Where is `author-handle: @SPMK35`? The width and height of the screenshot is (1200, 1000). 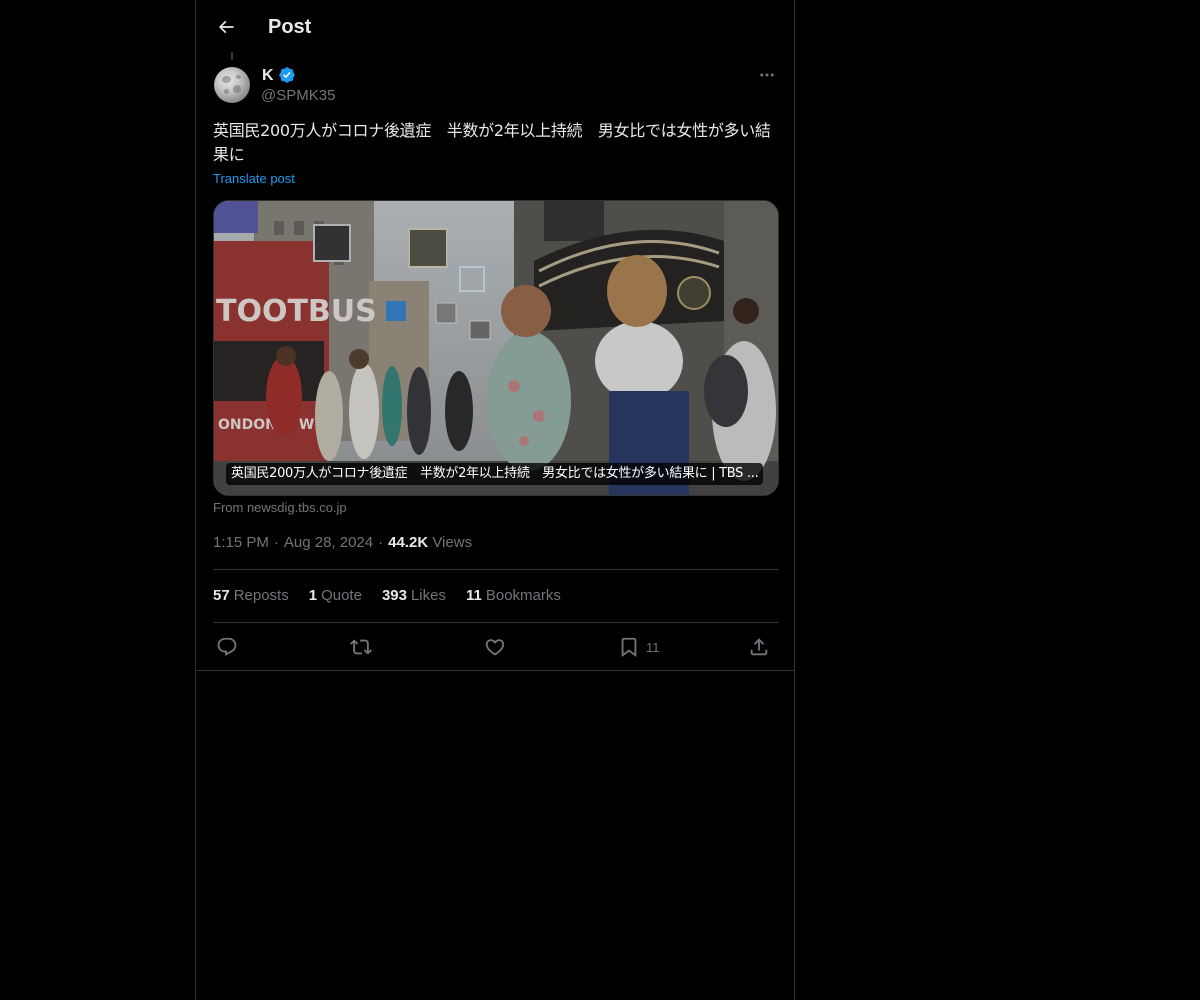
author-handle: @SPMK35 is located at coordinates (298, 96).